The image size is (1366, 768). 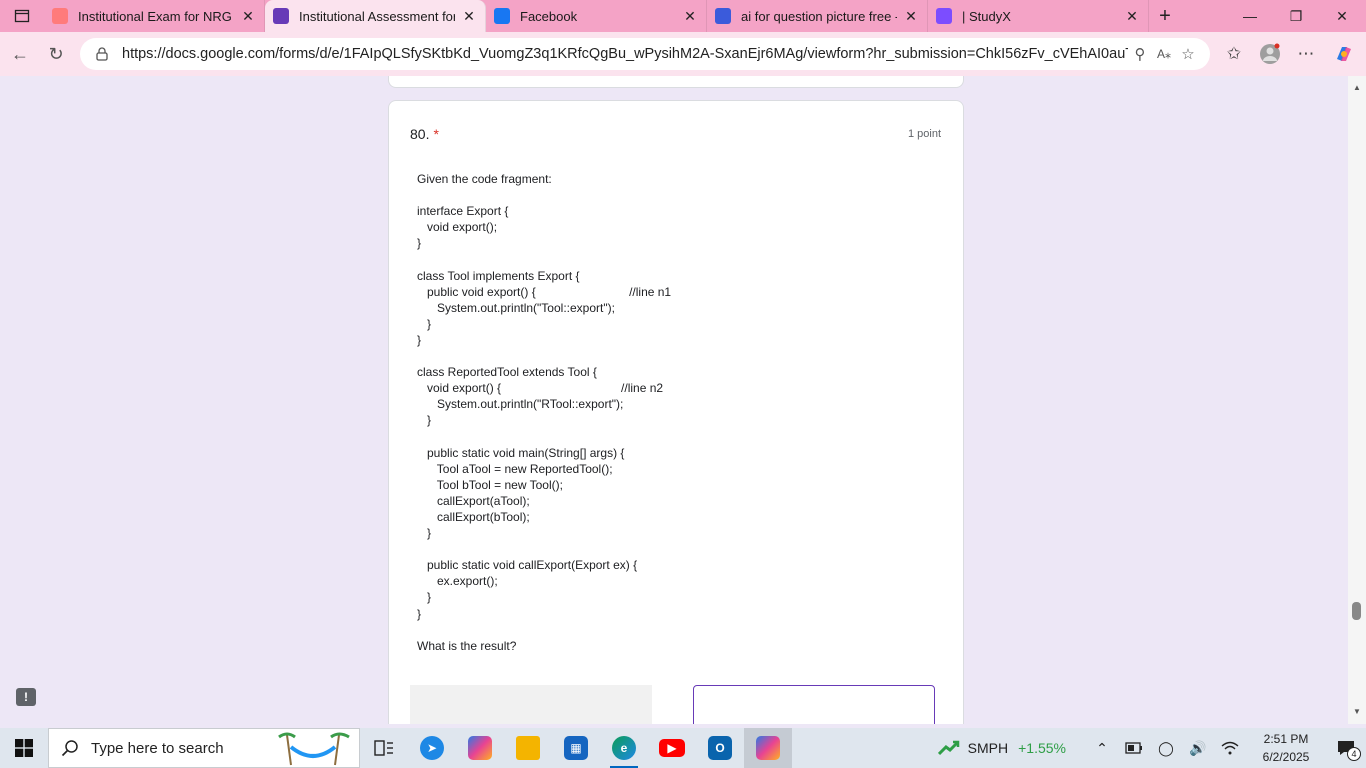 What do you see at coordinates (1188, 54) in the screenshot?
I see `favorite-star-icon: ☆` at bounding box center [1188, 54].